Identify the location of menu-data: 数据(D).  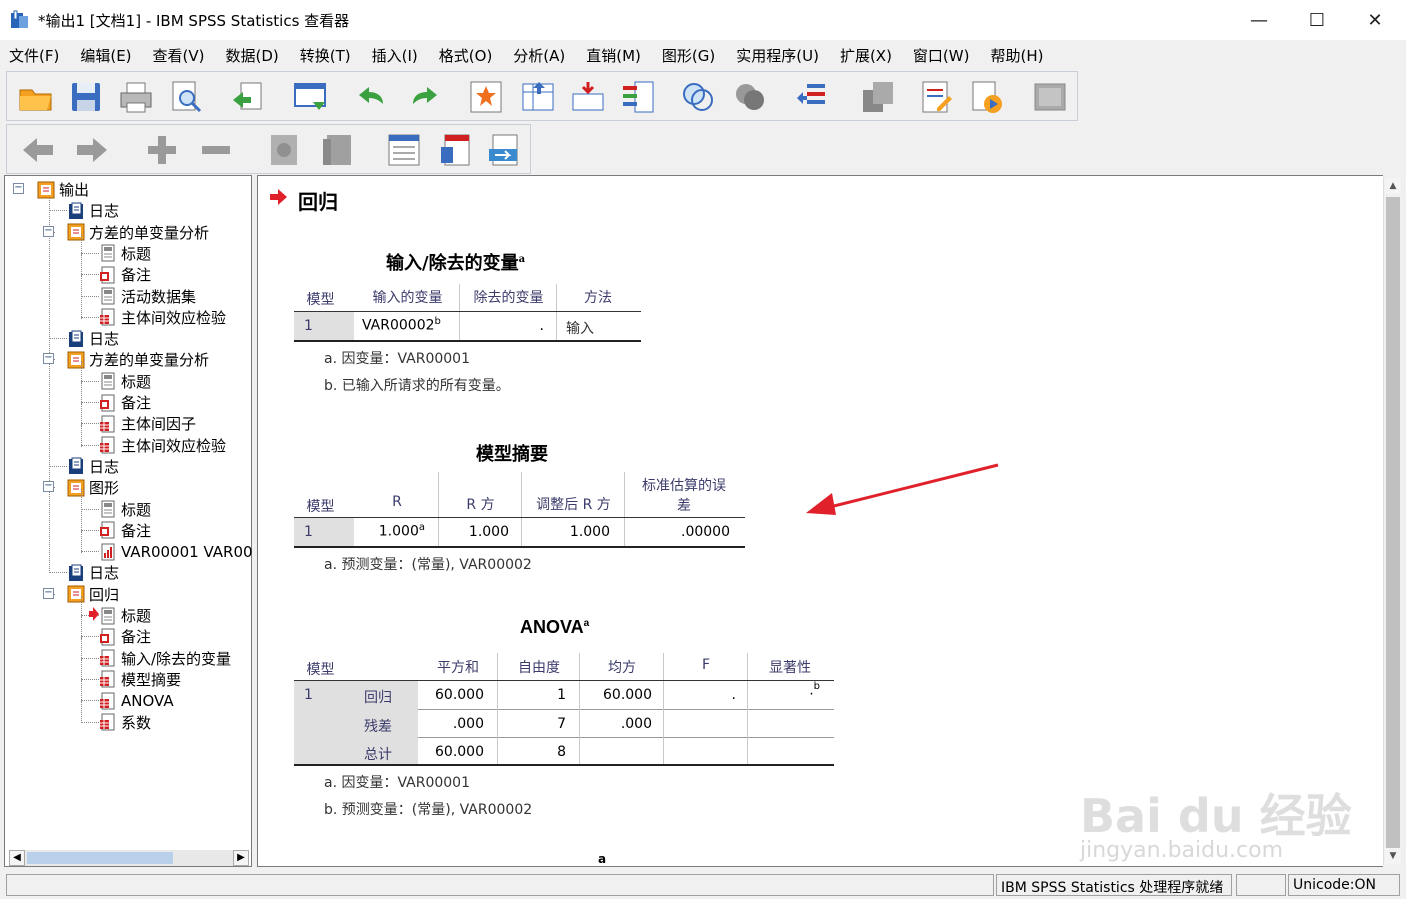
(254, 55).